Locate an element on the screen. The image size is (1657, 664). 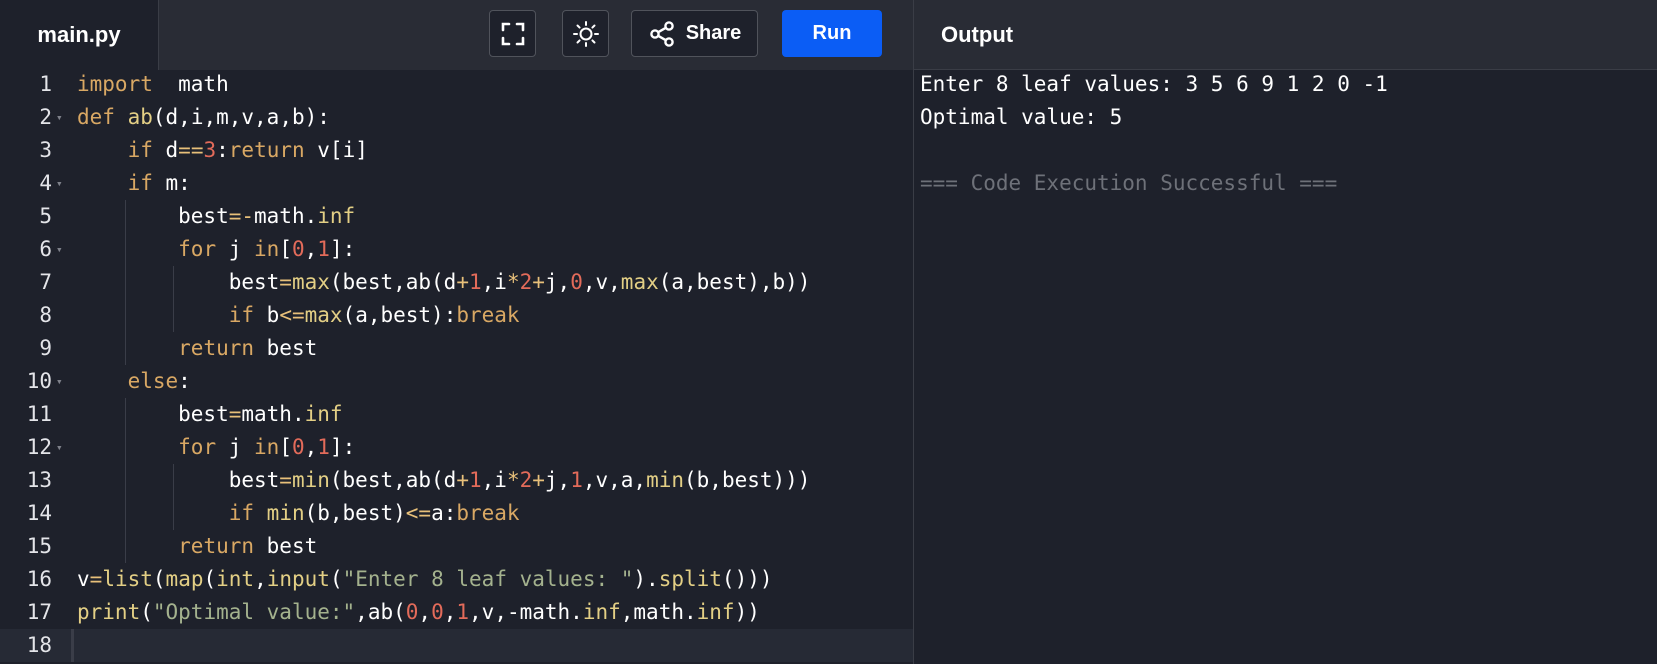
code-token: return is located at coordinates (216, 348).